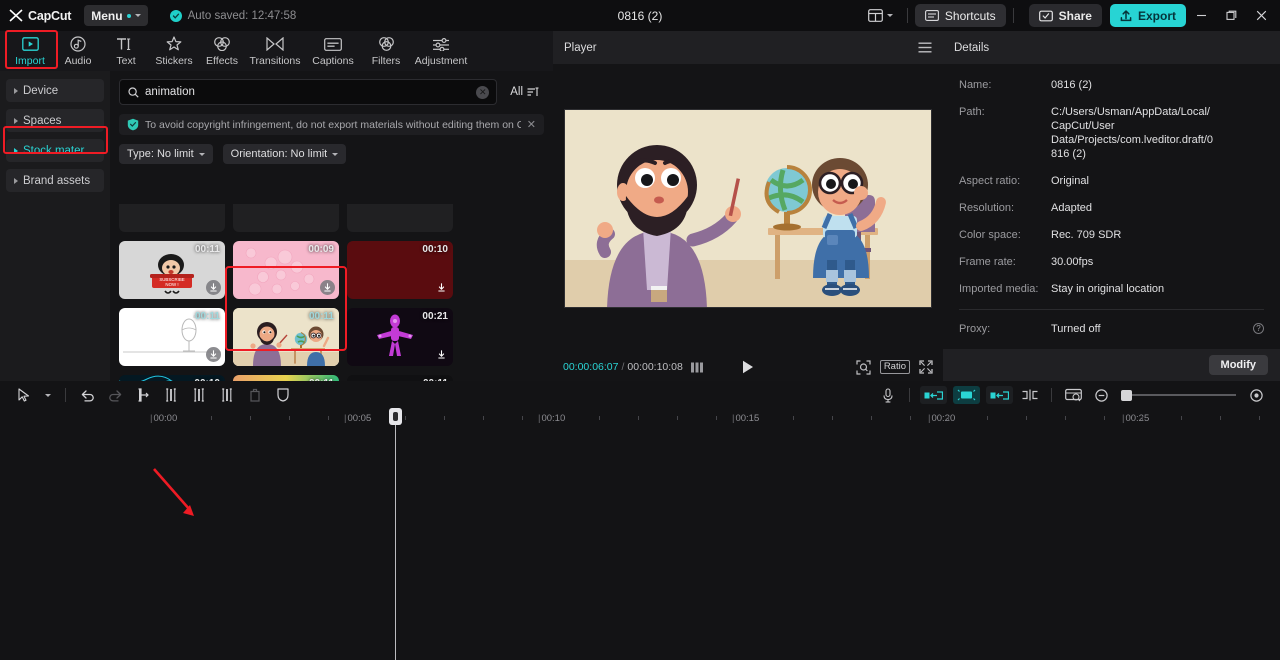  Describe the element at coordinates (1045, 16) in the screenshot. I see `share-icon` at that location.